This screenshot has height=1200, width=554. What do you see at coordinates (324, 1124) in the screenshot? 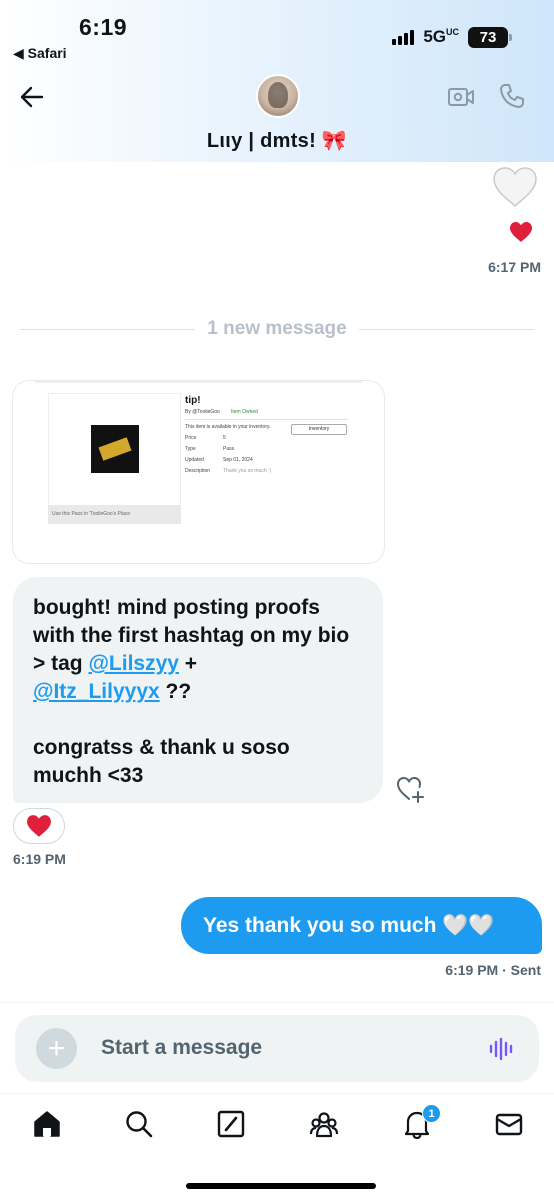
I see `communities-icon` at bounding box center [324, 1124].